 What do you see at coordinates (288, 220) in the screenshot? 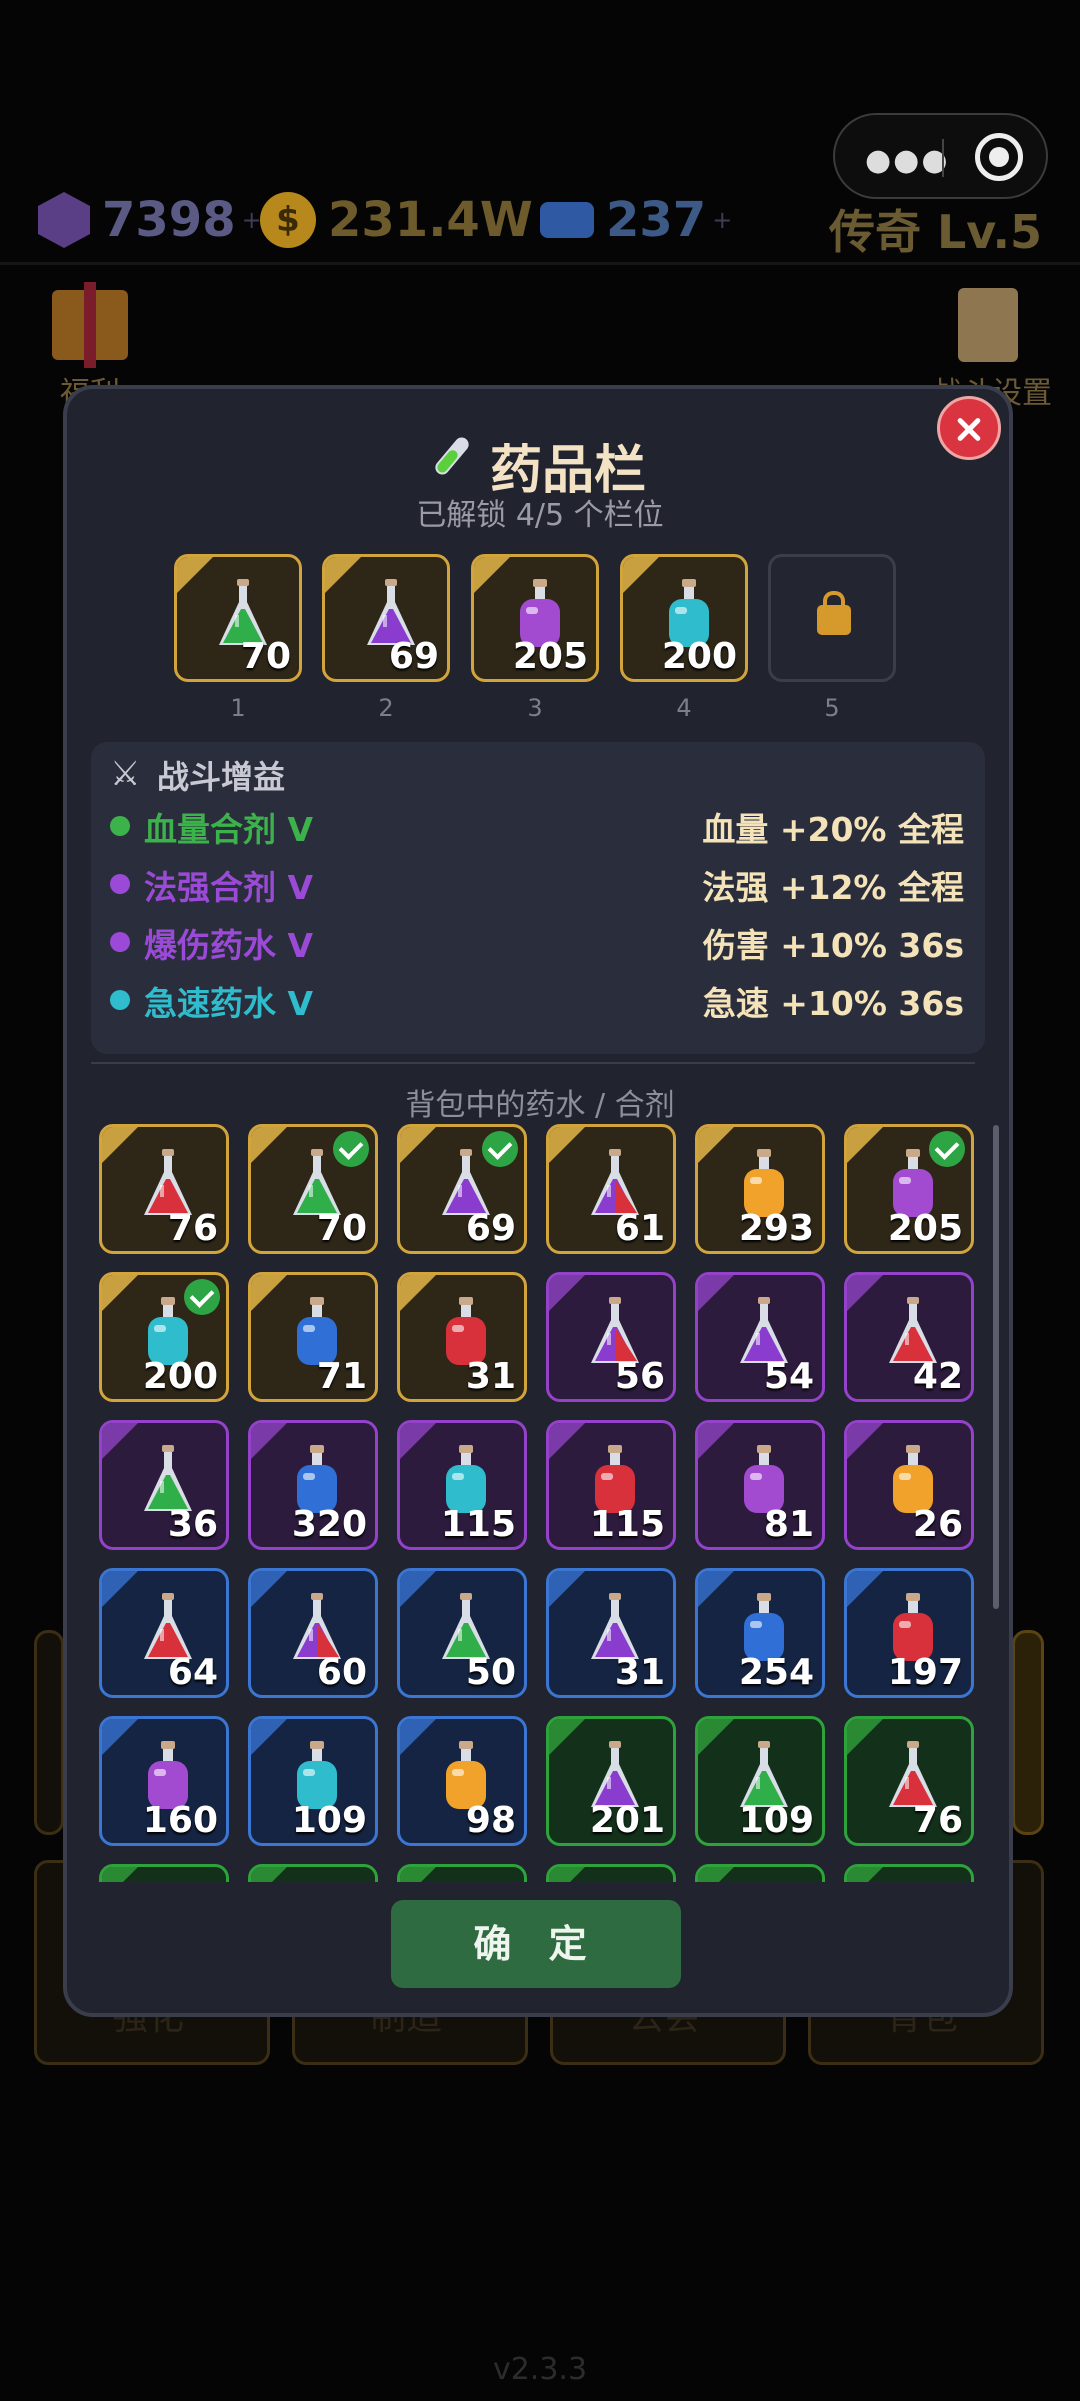
I see `coin-icon: $` at bounding box center [288, 220].